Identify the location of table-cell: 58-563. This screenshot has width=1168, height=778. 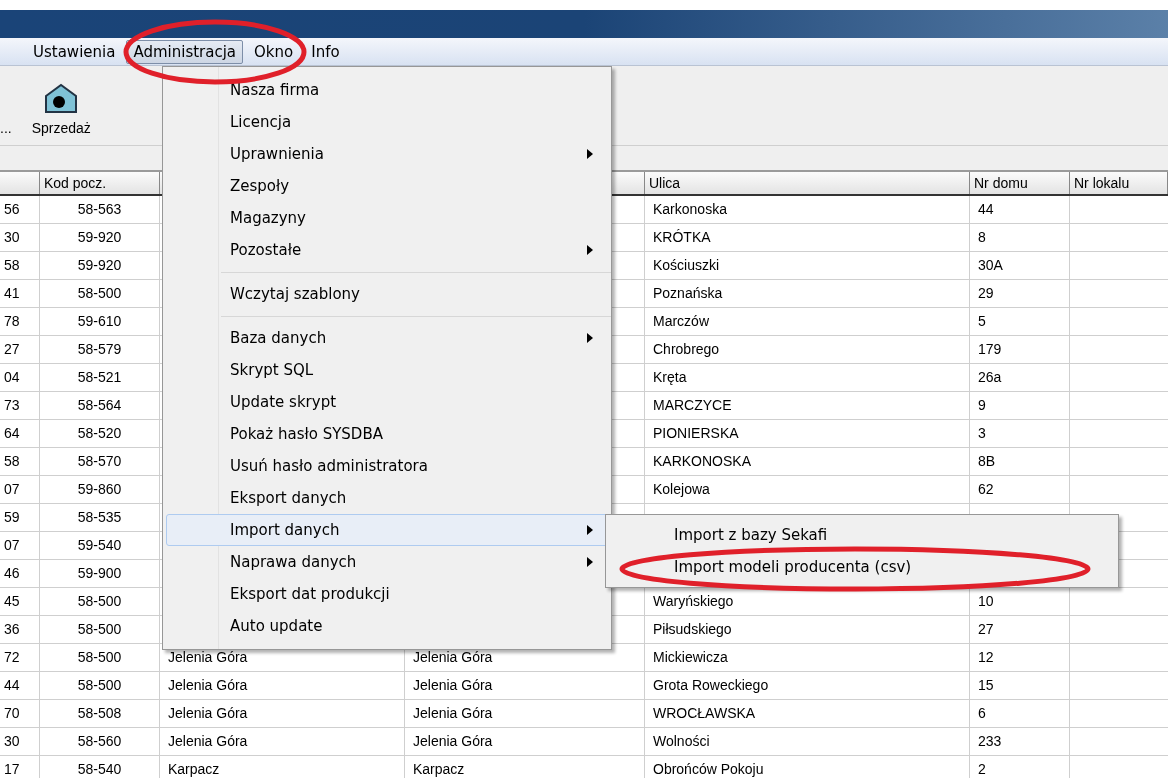
(100, 209).